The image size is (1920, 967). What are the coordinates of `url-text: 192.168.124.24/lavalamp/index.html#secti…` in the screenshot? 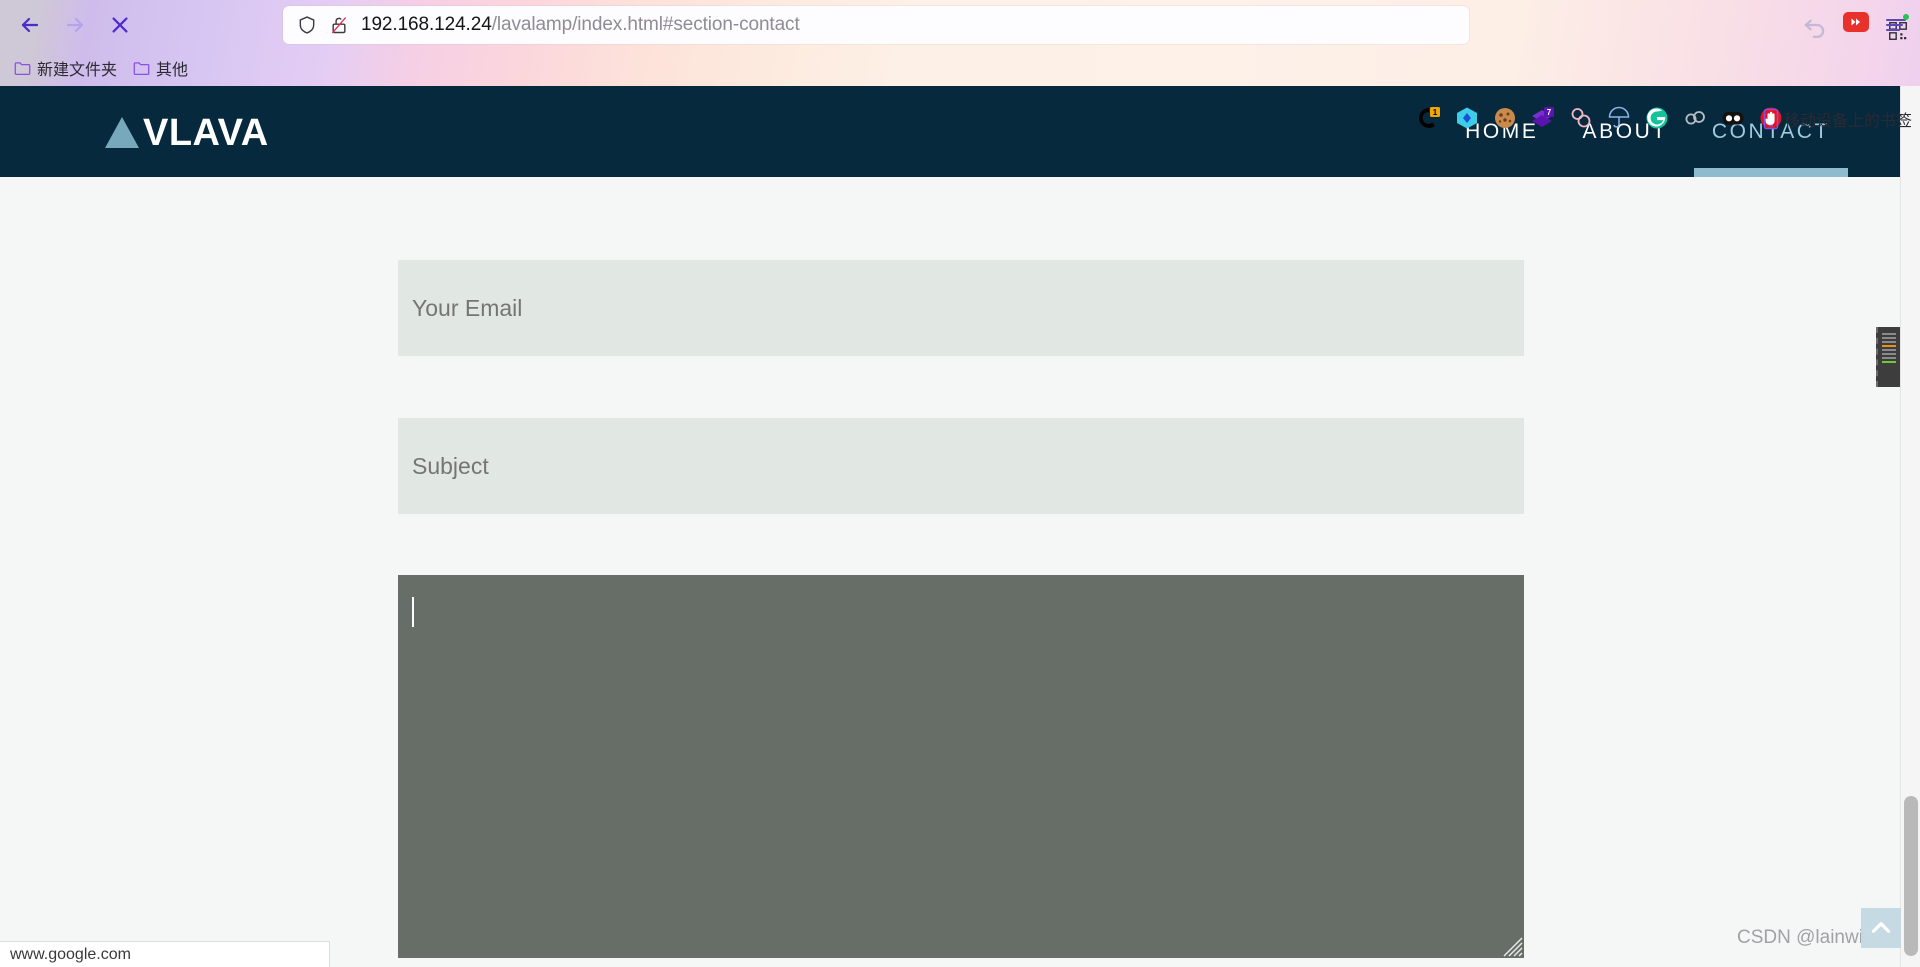 It's located at (580, 25).